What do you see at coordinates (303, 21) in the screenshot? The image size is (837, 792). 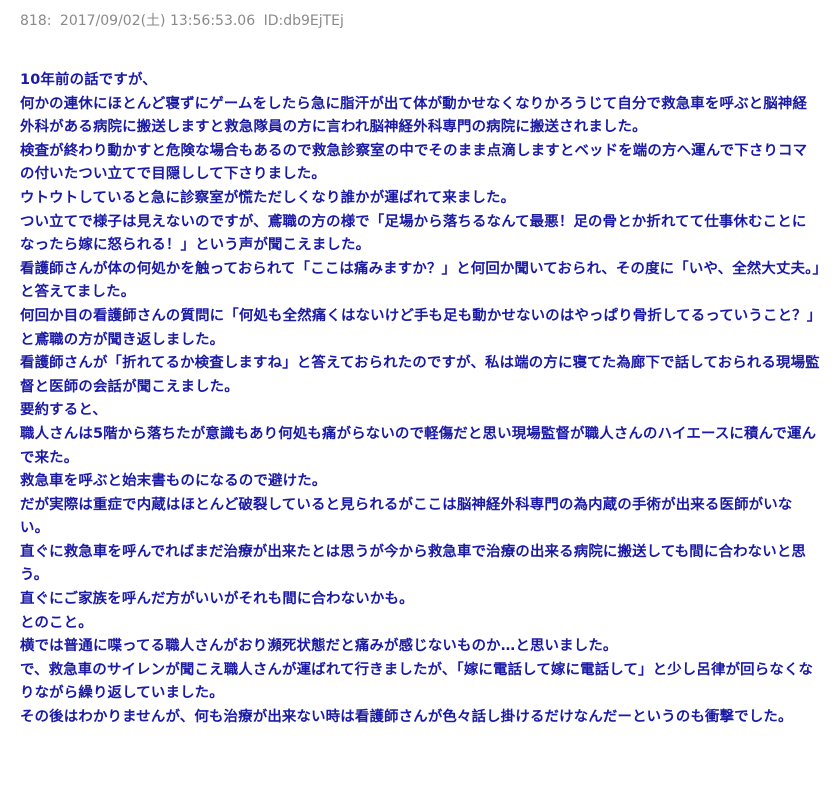 I see `post-id: ID:db9EjTEj` at bounding box center [303, 21].